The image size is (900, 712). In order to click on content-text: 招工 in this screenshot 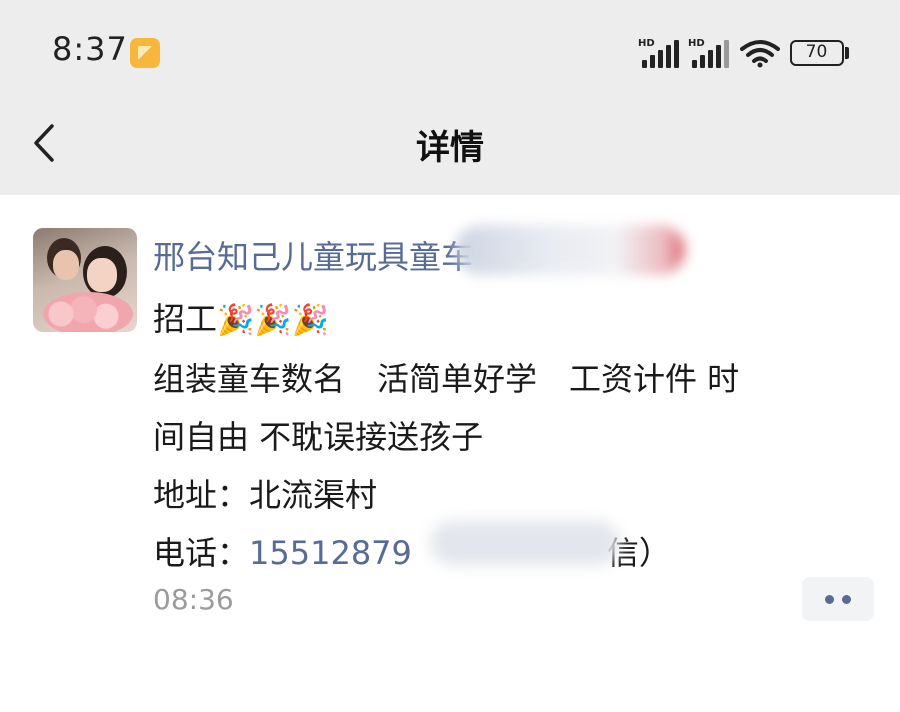, I will do `click(185, 319)`.